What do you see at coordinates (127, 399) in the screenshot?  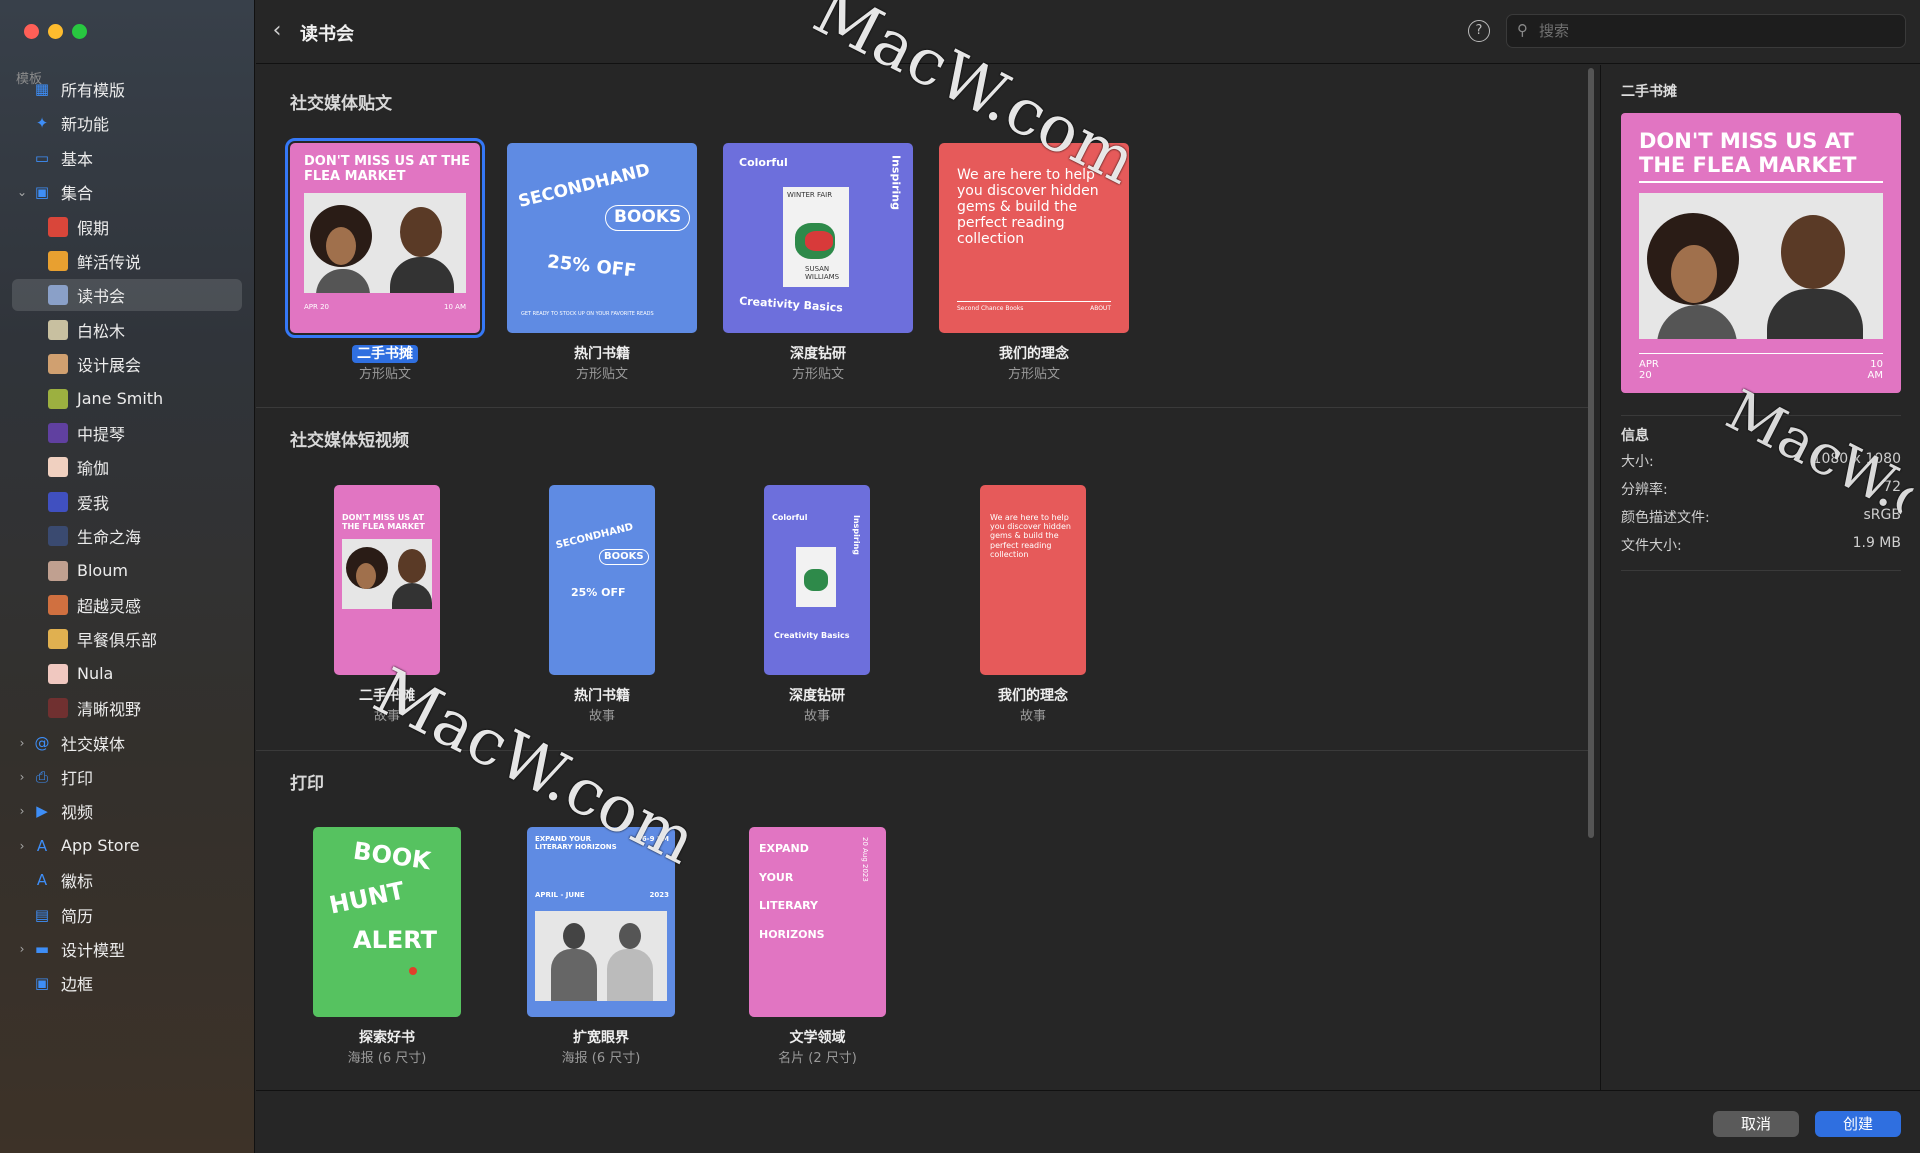 I see `sidebar-item: Jane Smith` at bounding box center [127, 399].